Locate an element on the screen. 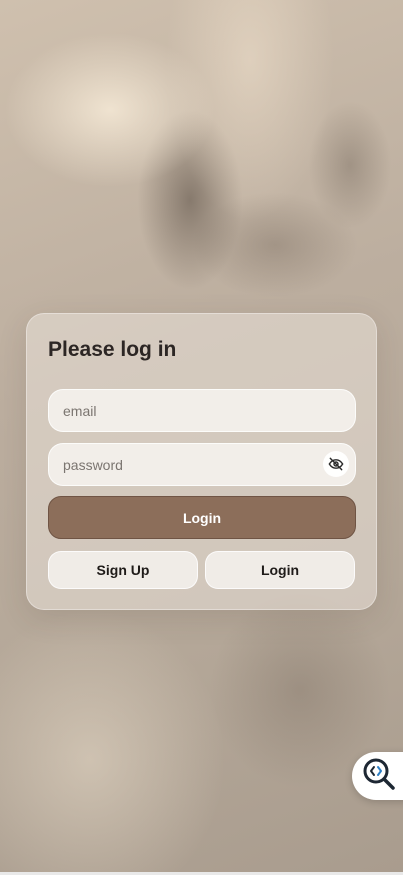 This screenshot has width=403, height=875. login-title: Please log in is located at coordinates (112, 349).